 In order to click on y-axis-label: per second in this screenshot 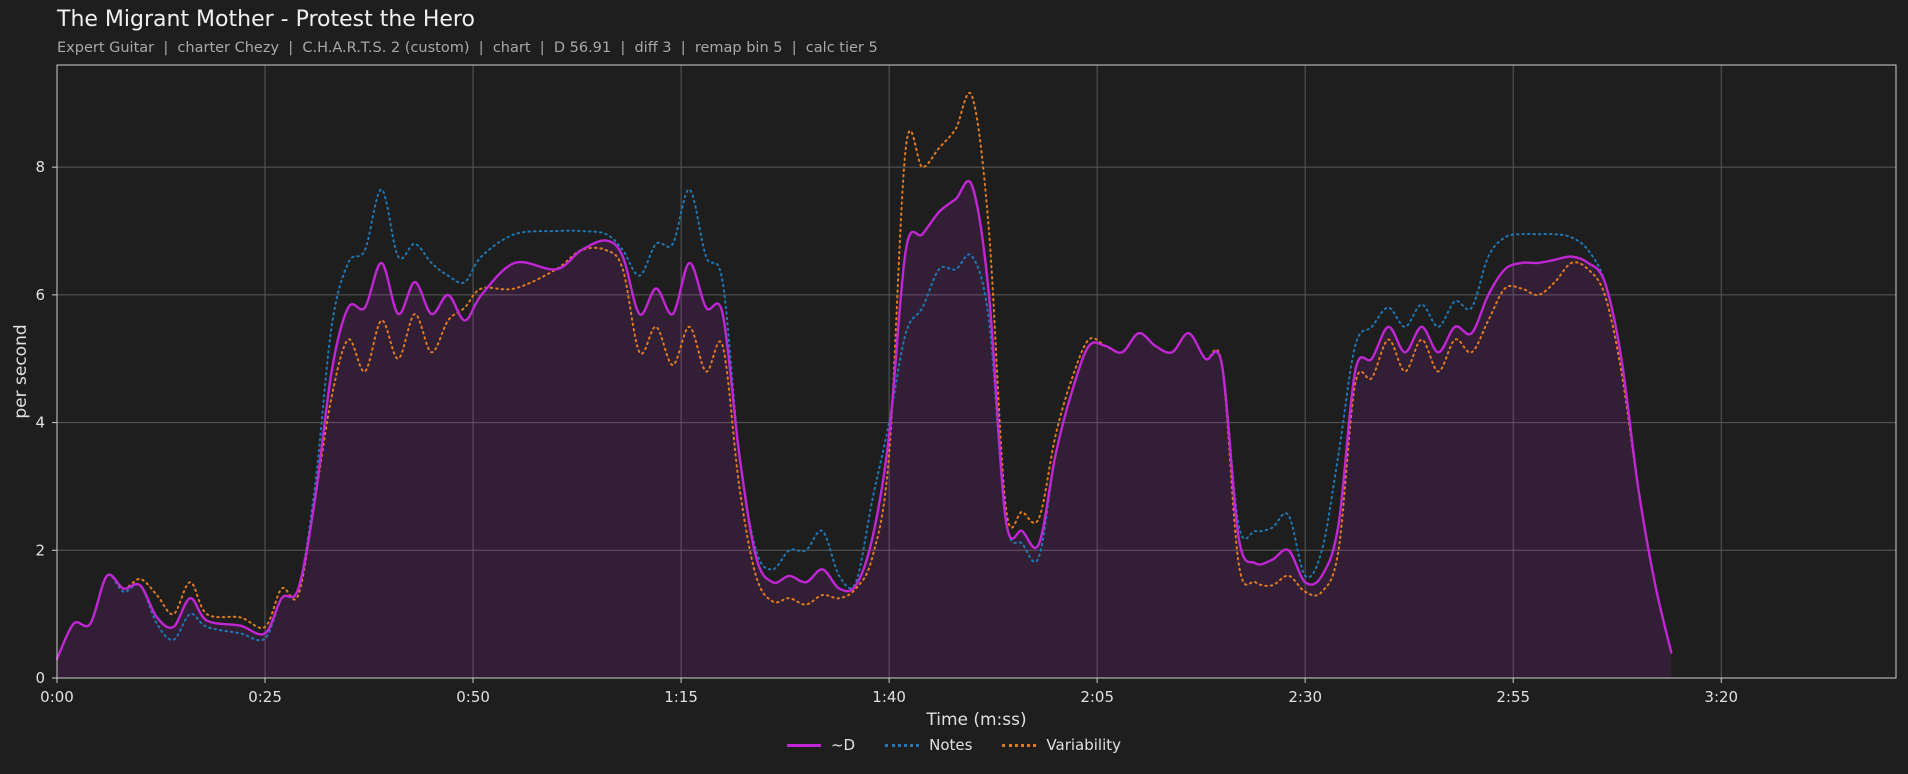, I will do `click(21, 371)`.